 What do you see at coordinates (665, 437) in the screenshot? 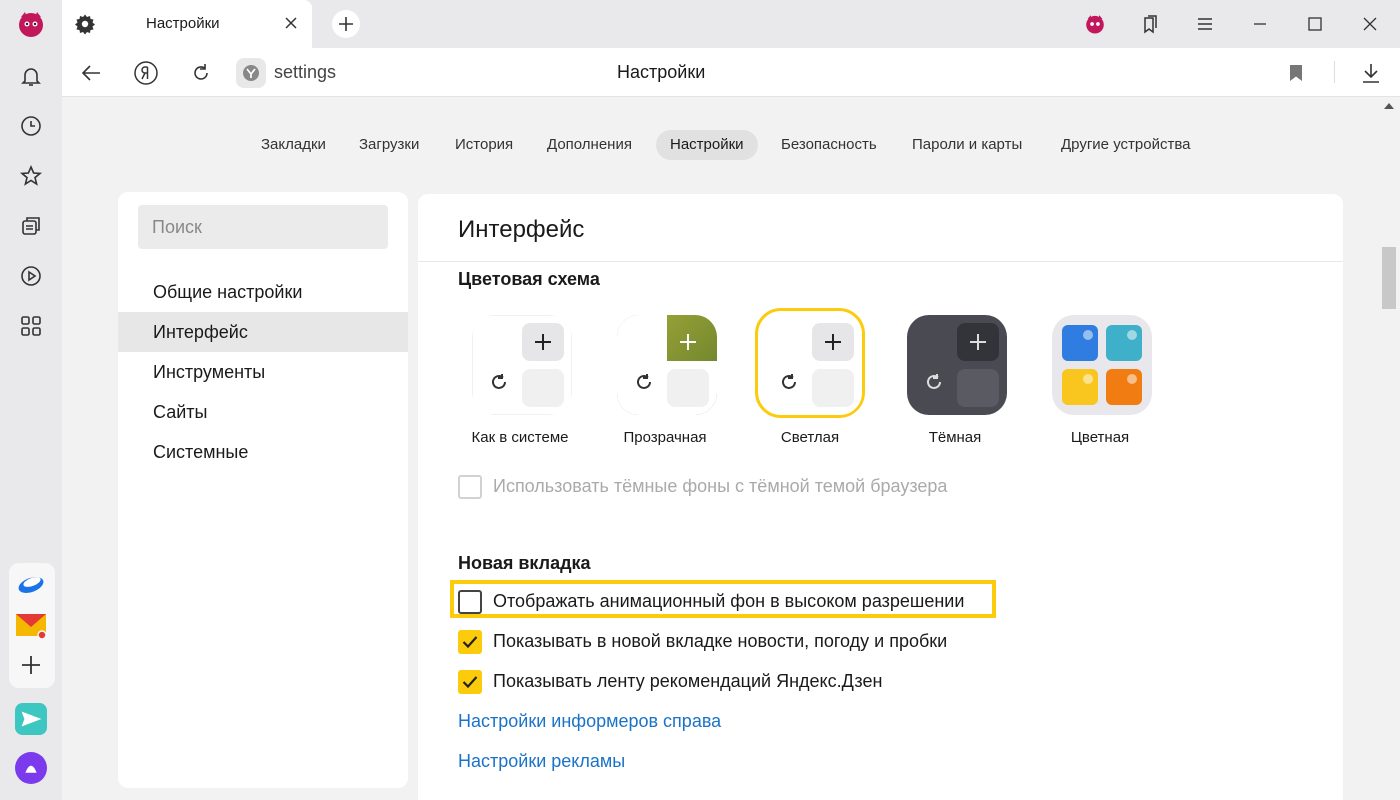
I see `theme-label: Прозрачная` at bounding box center [665, 437].